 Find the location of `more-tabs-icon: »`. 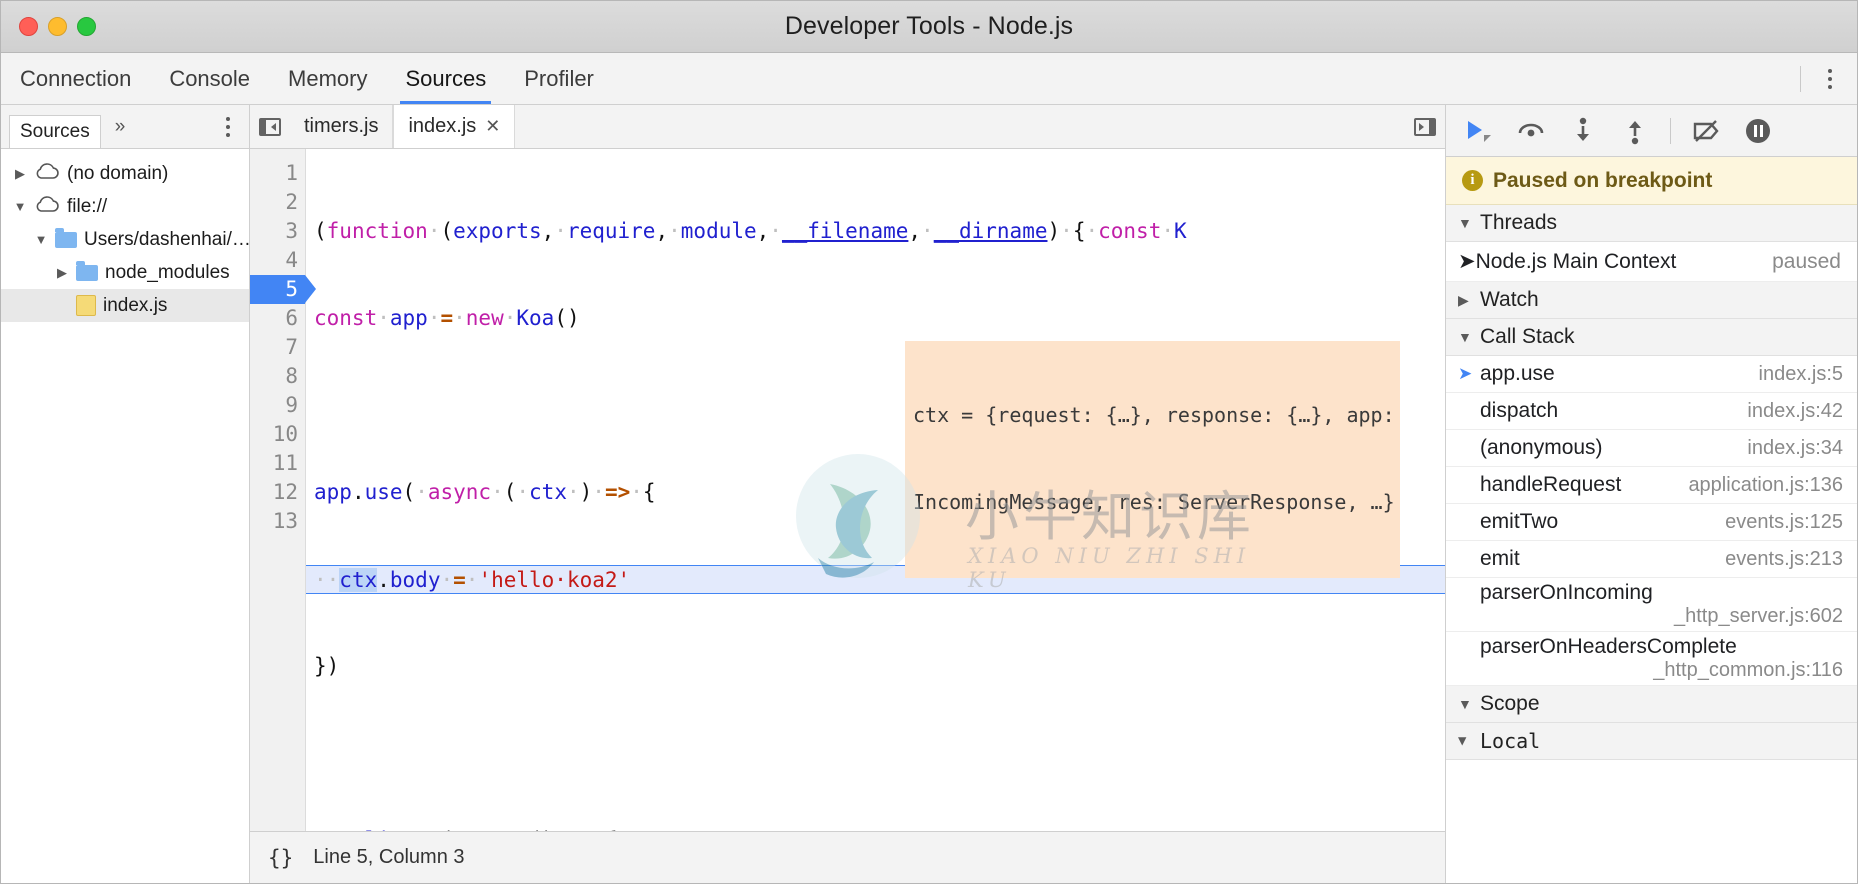

more-tabs-icon: » is located at coordinates (120, 127).